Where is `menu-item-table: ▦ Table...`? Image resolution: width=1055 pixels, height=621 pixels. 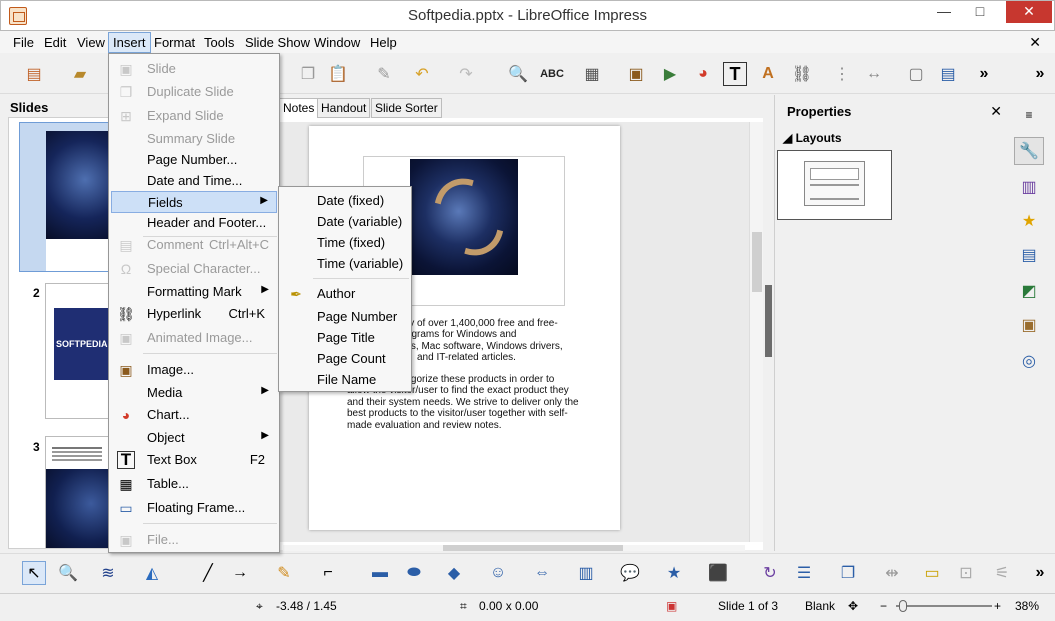 menu-item-table: ▦ Table... is located at coordinates (194, 484).